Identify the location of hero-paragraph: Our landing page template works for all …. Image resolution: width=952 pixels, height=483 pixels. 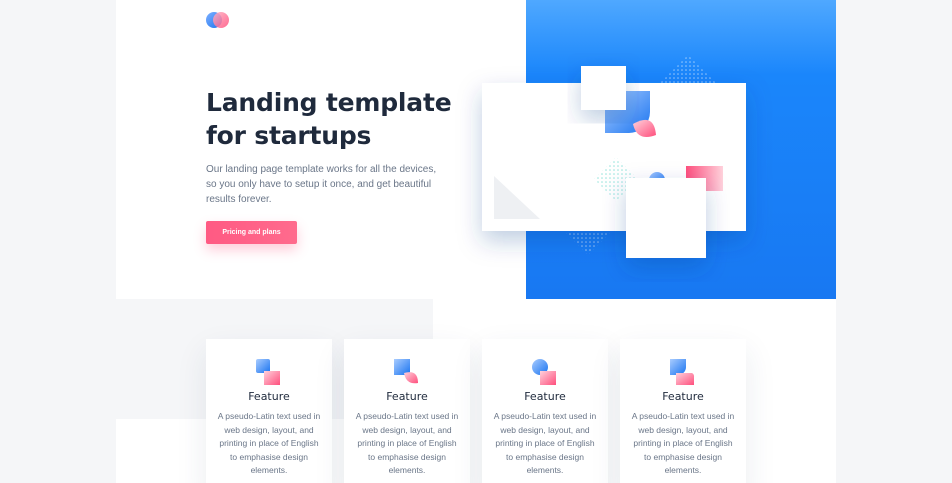
(321, 184).